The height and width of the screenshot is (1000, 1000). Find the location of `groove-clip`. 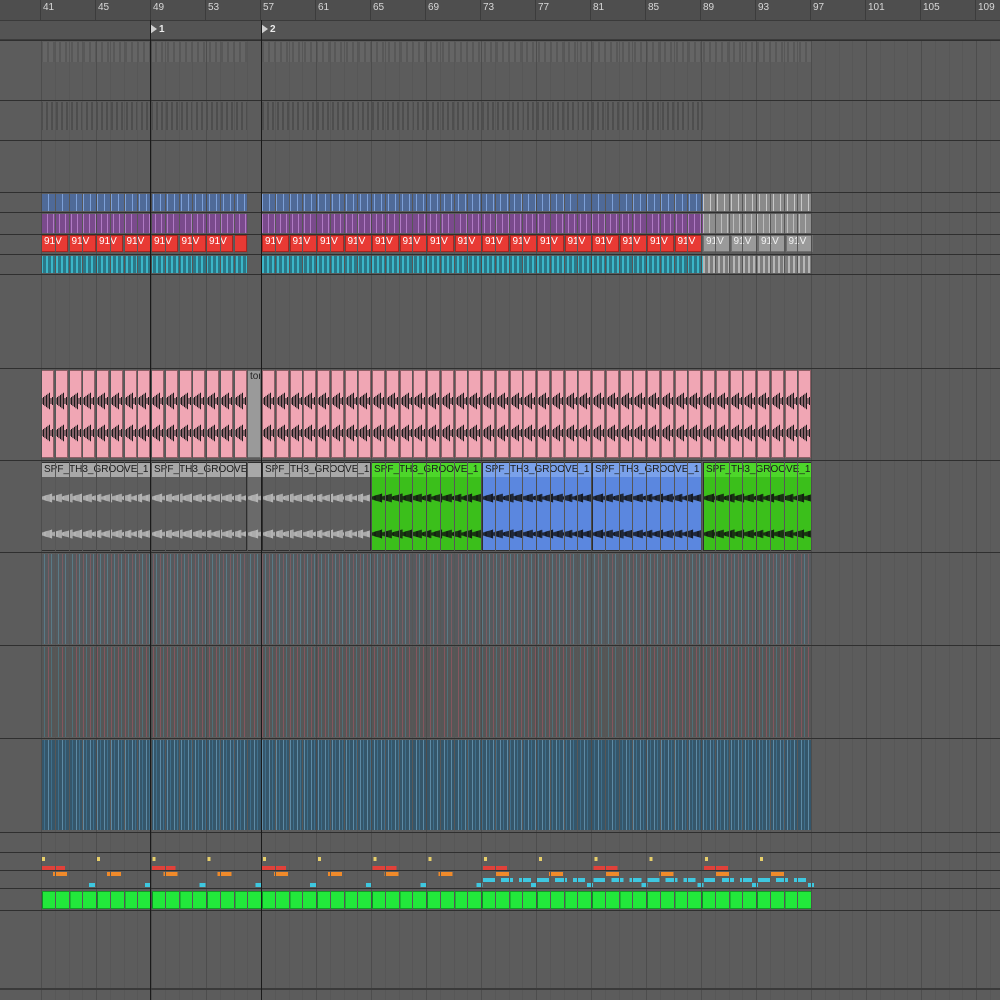

groove-clip is located at coordinates (254, 506).